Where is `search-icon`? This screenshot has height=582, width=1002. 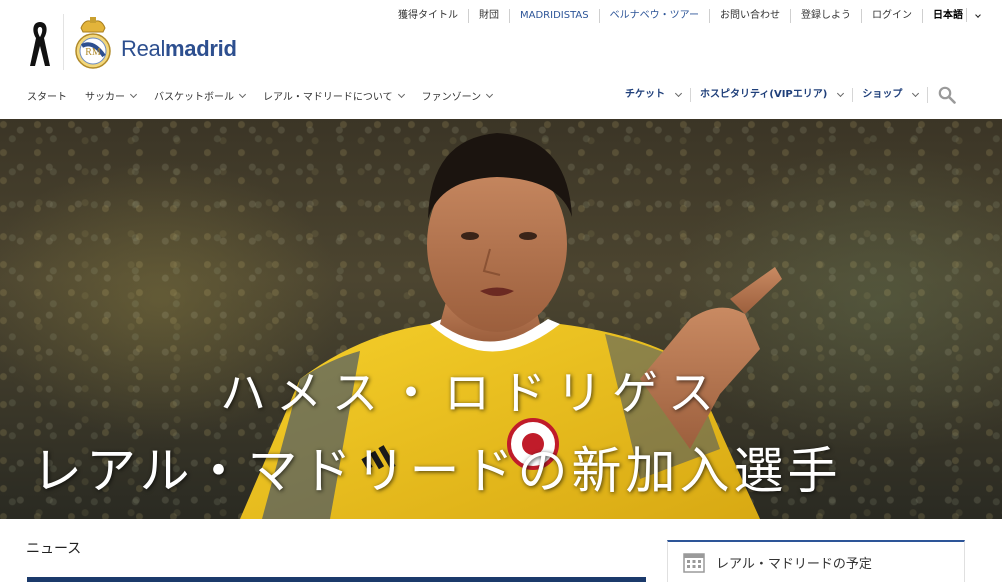 search-icon is located at coordinates (948, 95).